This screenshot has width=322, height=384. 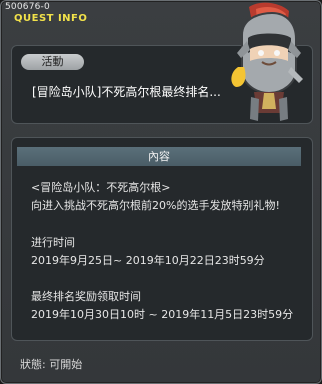 I want to click on content-header: 內容, so click(x=159, y=156).